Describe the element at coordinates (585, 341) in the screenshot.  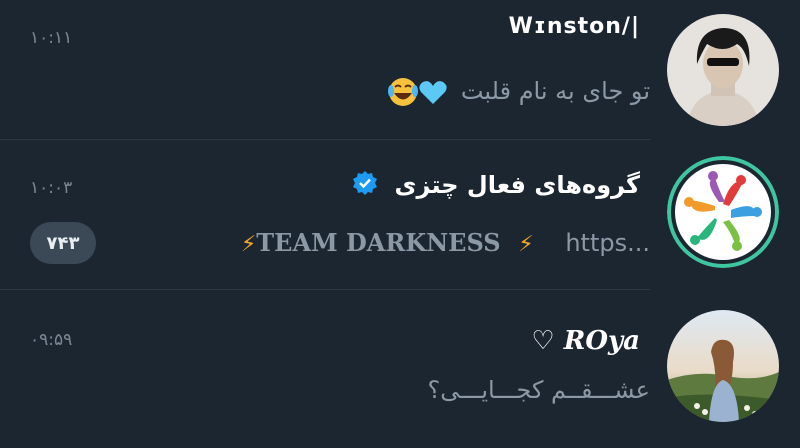
I see `chat-name: ♡ 𝑹𝑶𝒚𝒂` at that location.